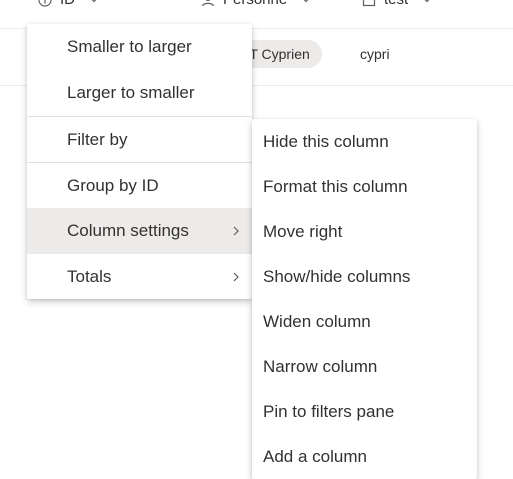 This screenshot has height=479, width=513. I want to click on column-header-label: ID, so click(67, 4).